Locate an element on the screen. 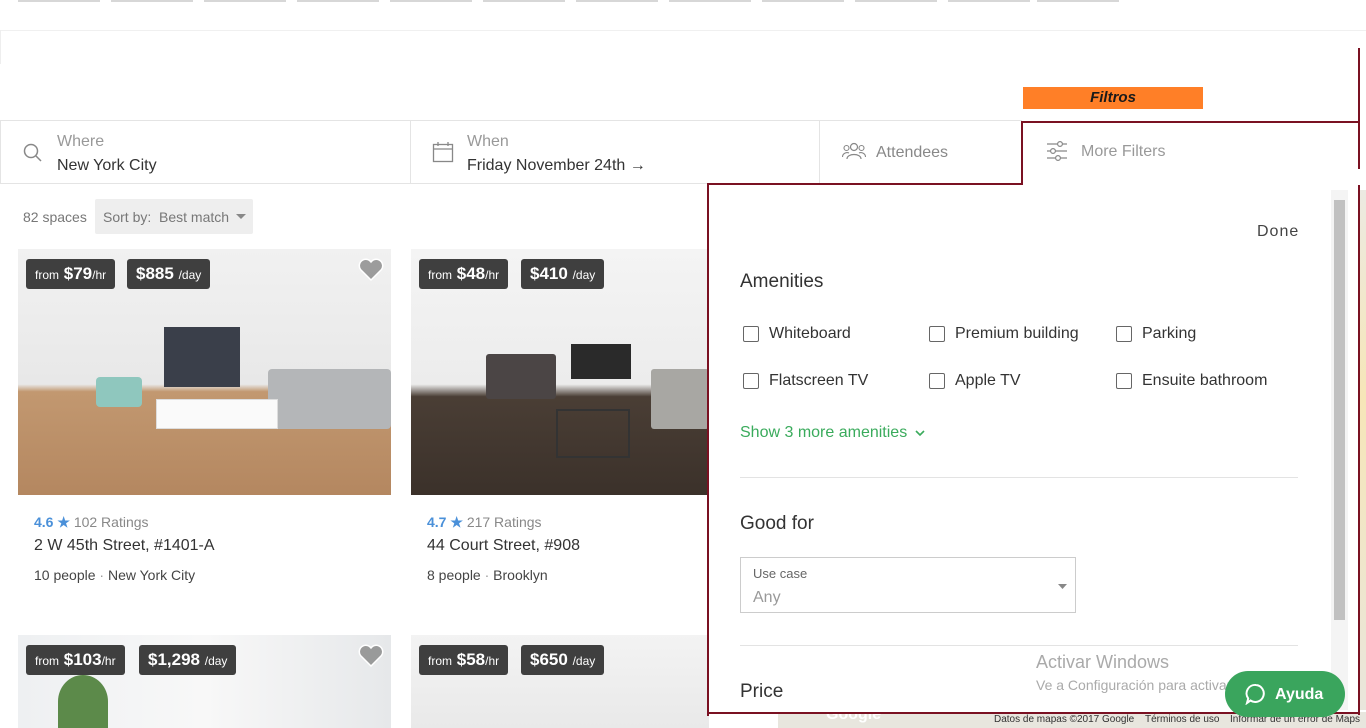 Image resolution: width=1366 pixels, height=728 pixels. amenity-label: Whiteboard is located at coordinates (810, 333).